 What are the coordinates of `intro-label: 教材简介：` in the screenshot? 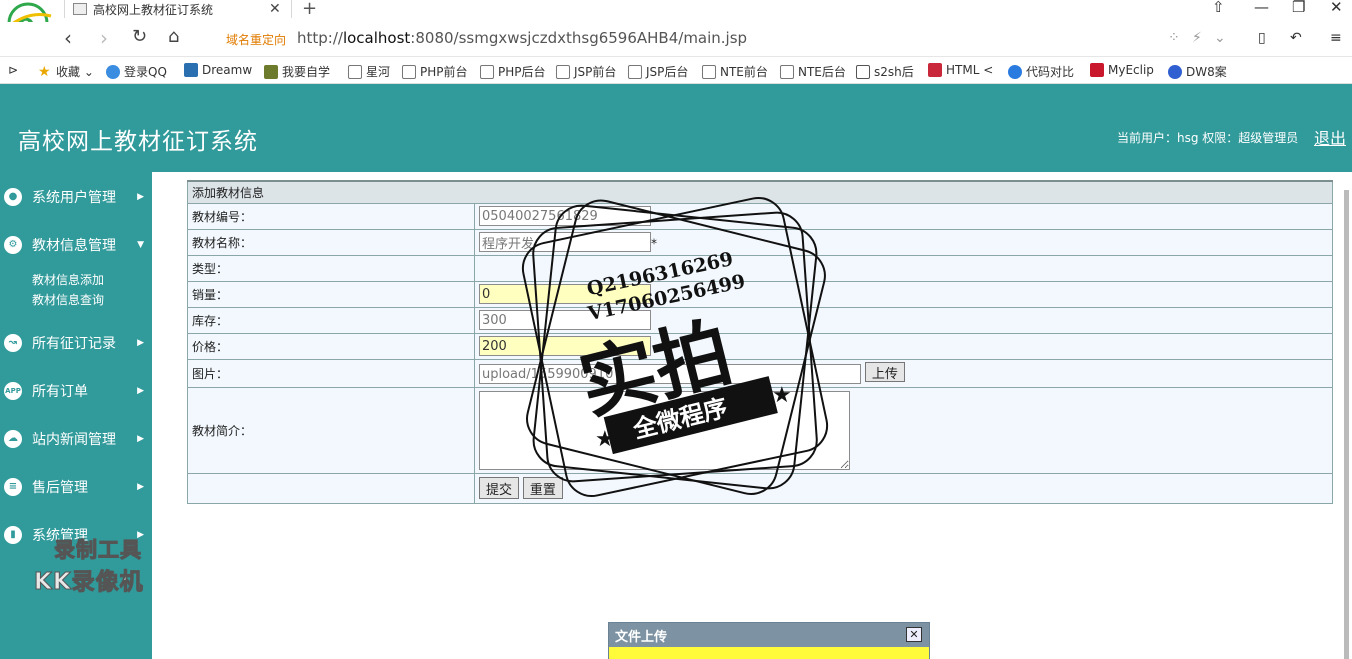 It's located at (331, 430).